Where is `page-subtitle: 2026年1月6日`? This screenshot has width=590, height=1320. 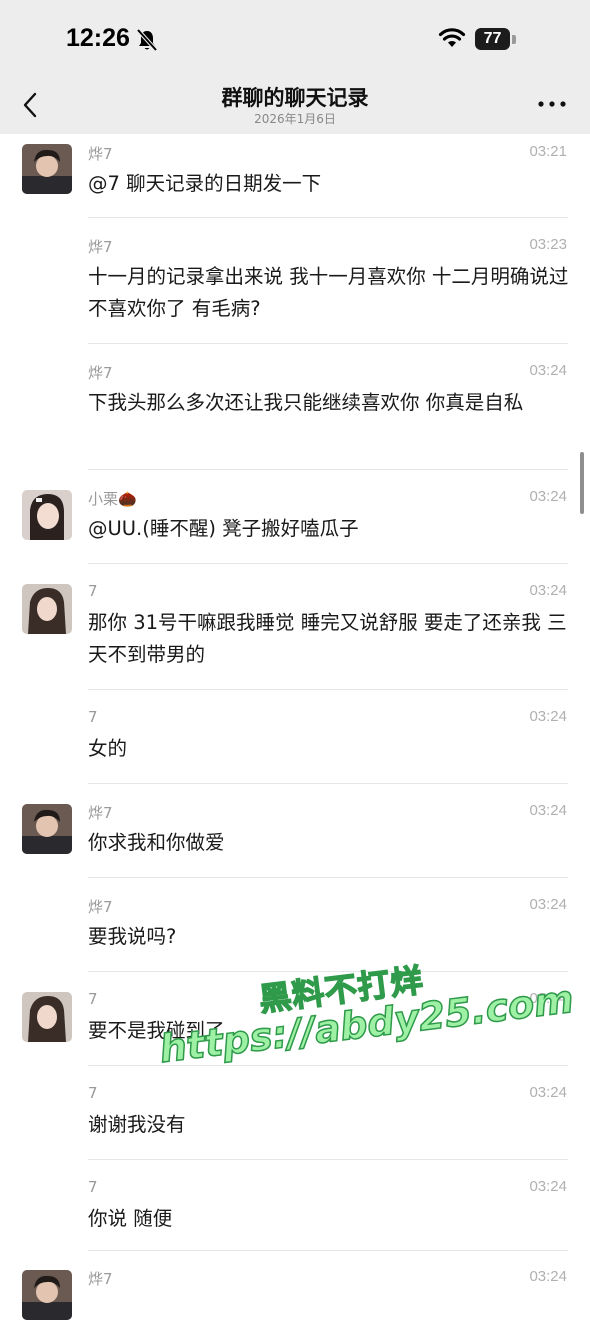 page-subtitle: 2026年1月6日 is located at coordinates (295, 119).